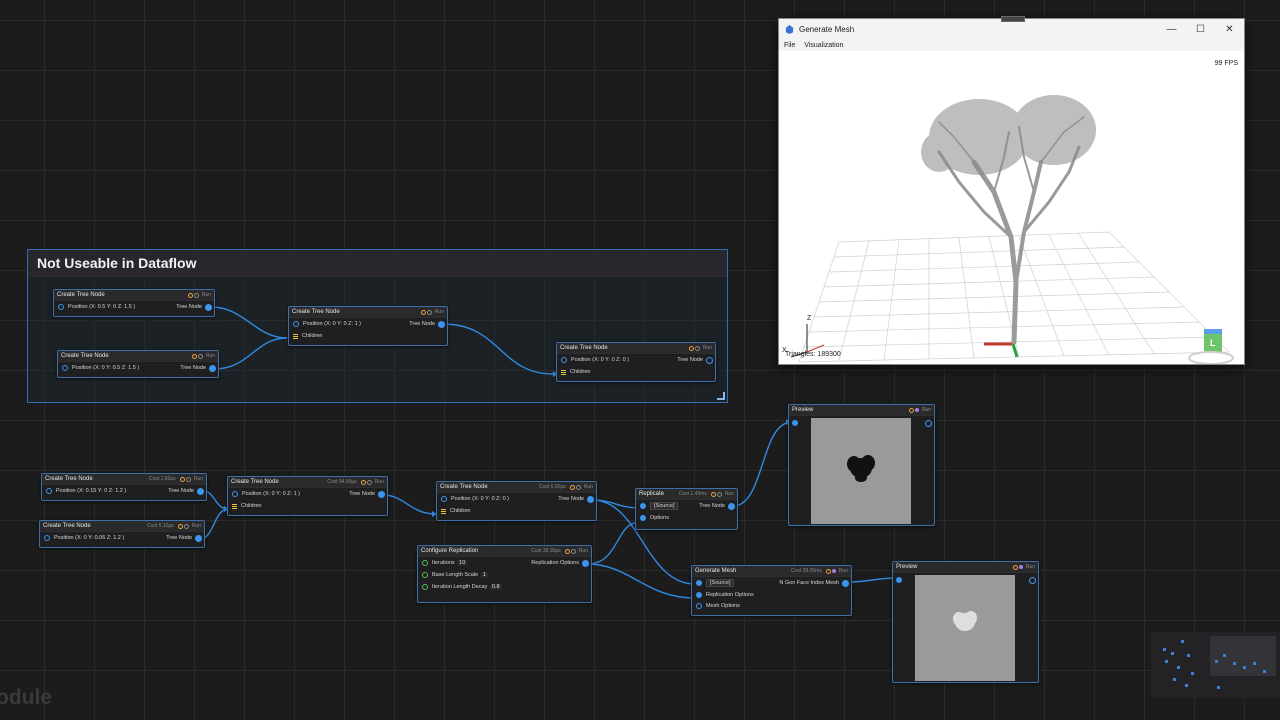 This screenshot has width=1280, height=720. What do you see at coordinates (1213, 343) in the screenshot?
I see `view-cube-label: L` at bounding box center [1213, 343].